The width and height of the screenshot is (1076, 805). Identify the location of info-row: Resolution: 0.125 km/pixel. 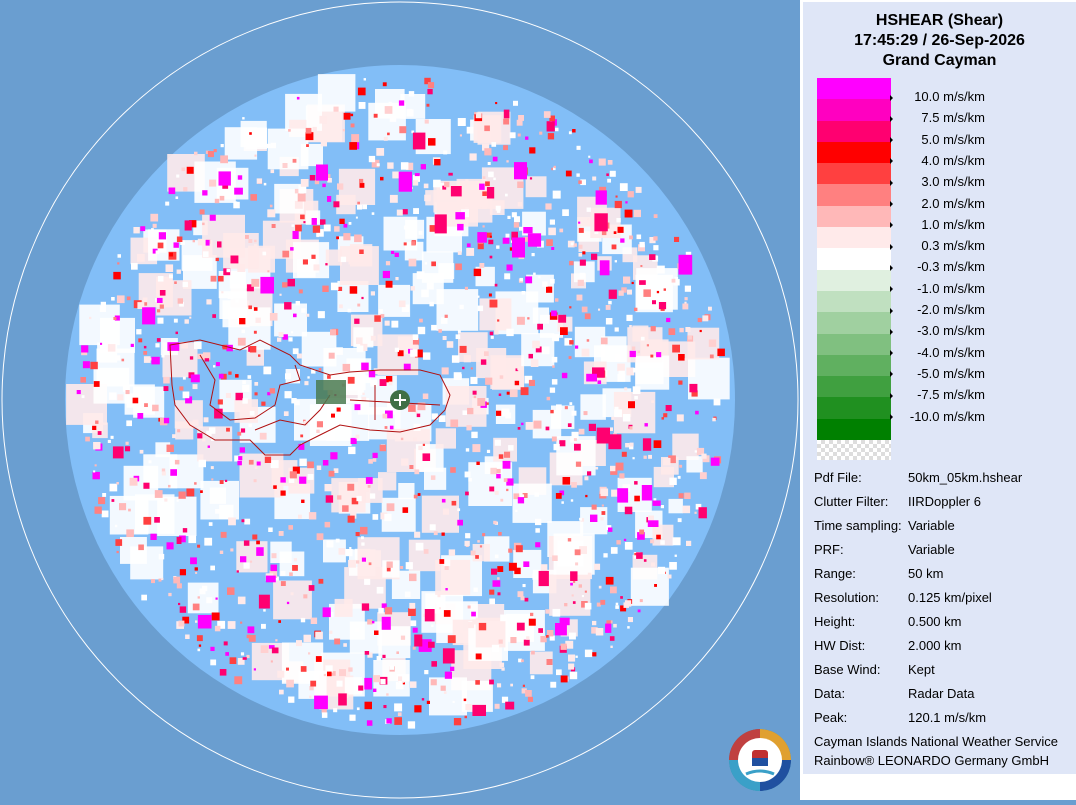
(945, 598).